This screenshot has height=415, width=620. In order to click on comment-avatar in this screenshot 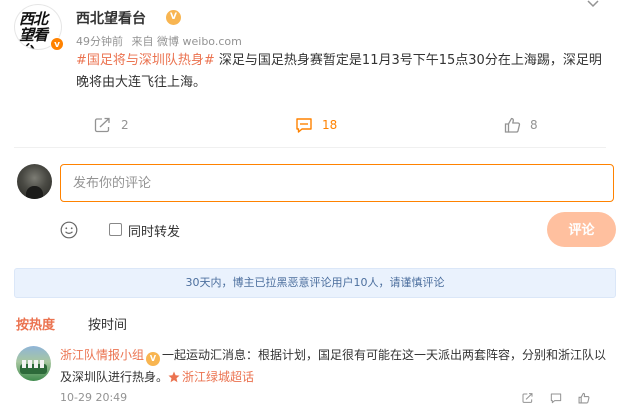, I will do `click(33, 363)`.